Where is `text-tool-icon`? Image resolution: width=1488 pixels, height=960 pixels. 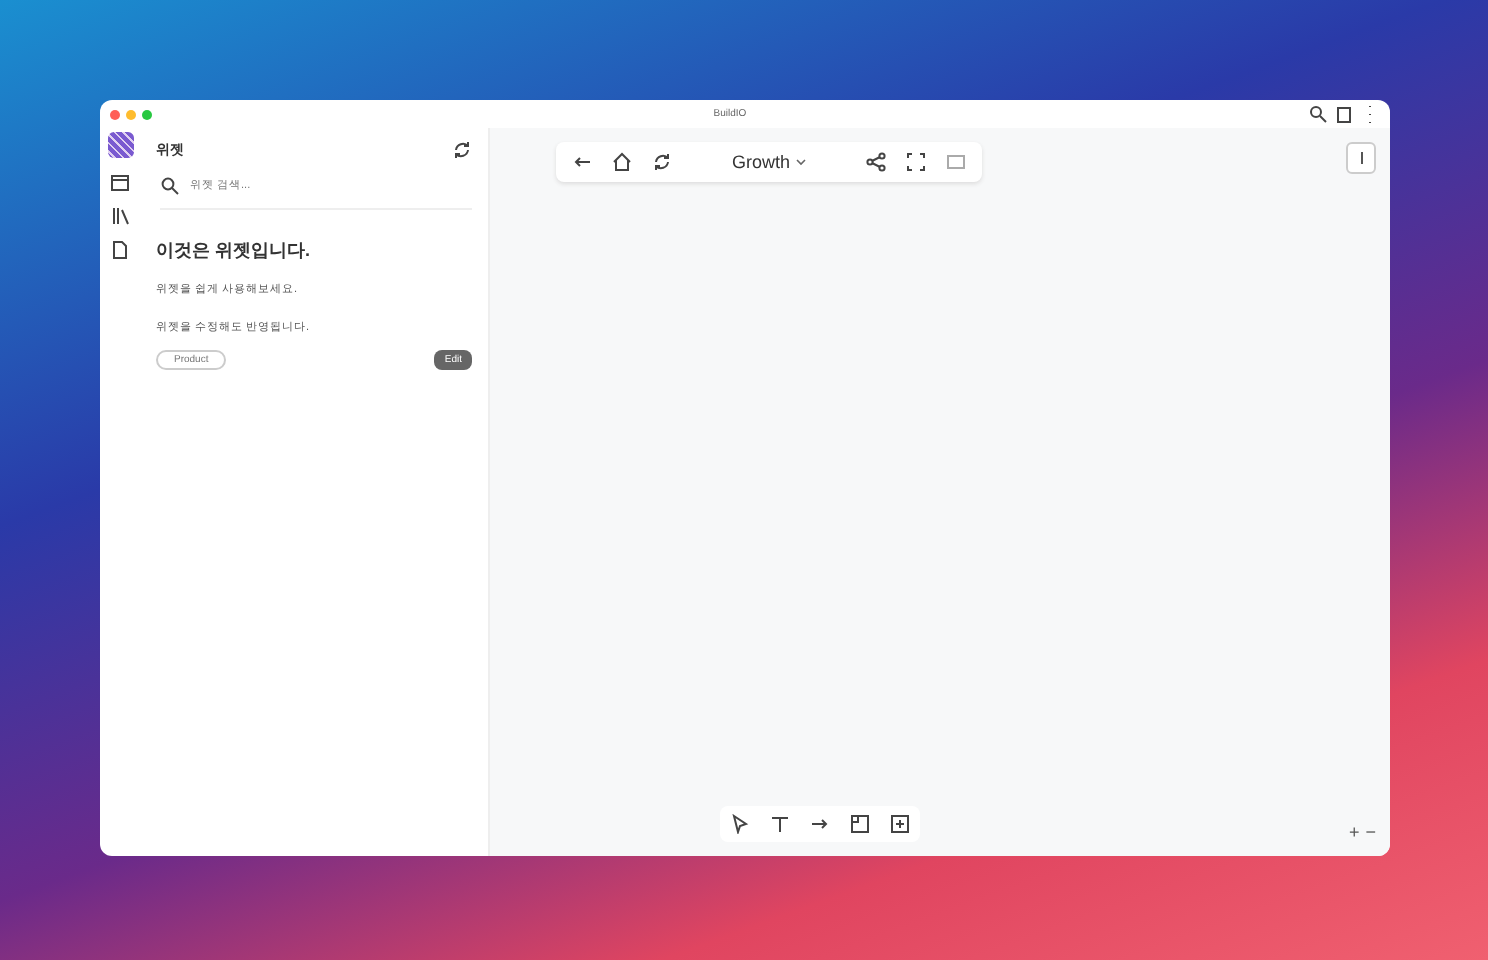 text-tool-icon is located at coordinates (780, 824).